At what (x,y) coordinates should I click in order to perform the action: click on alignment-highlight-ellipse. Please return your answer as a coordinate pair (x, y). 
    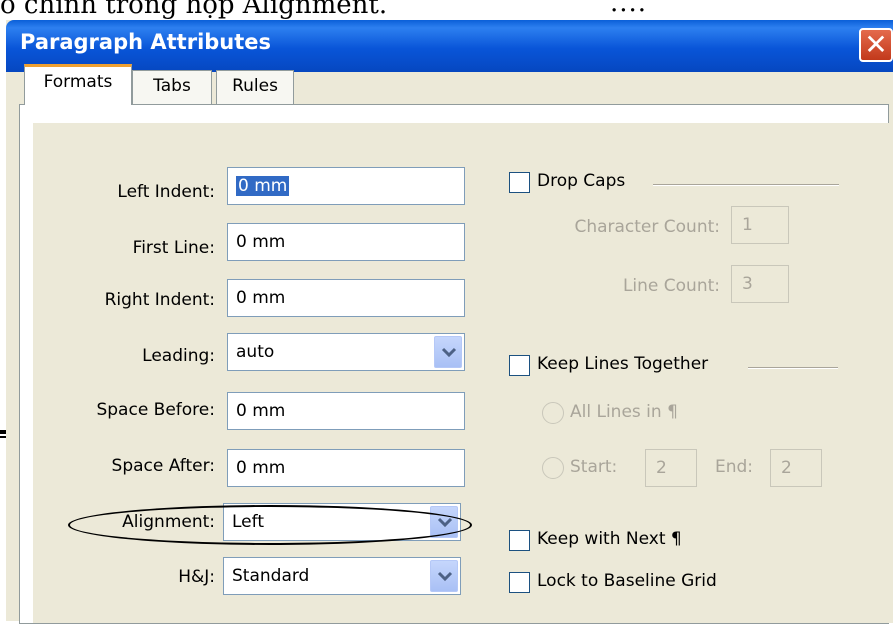
    Looking at the image, I should click on (270, 525).